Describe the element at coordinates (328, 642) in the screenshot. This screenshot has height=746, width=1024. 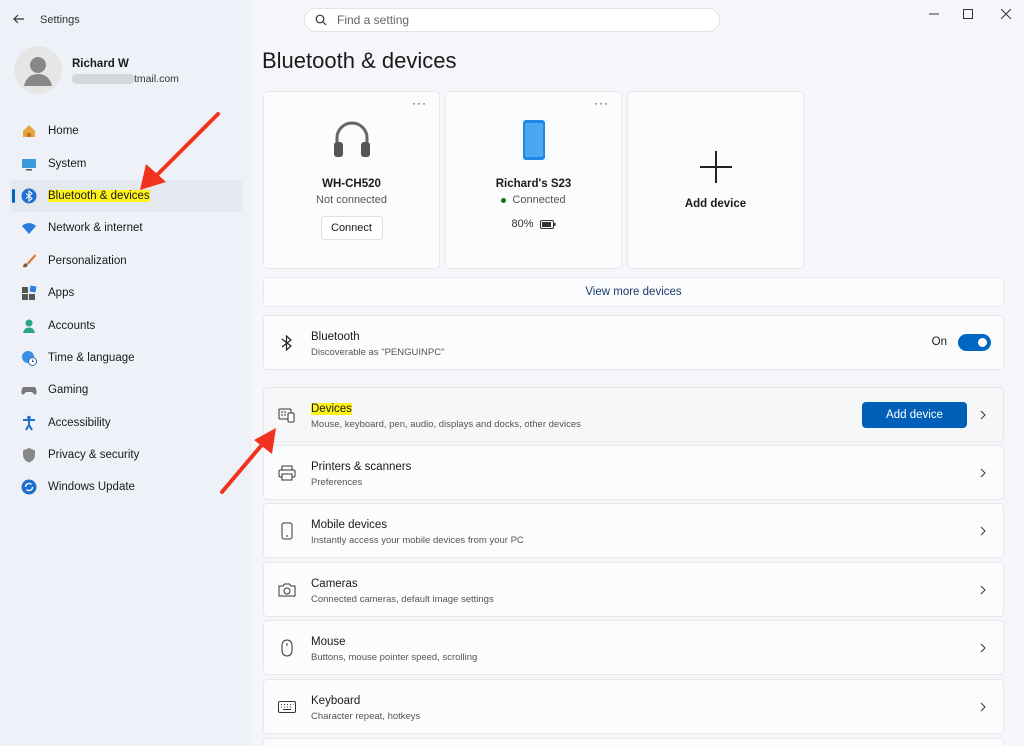
I see `row-title: Mouse` at that location.